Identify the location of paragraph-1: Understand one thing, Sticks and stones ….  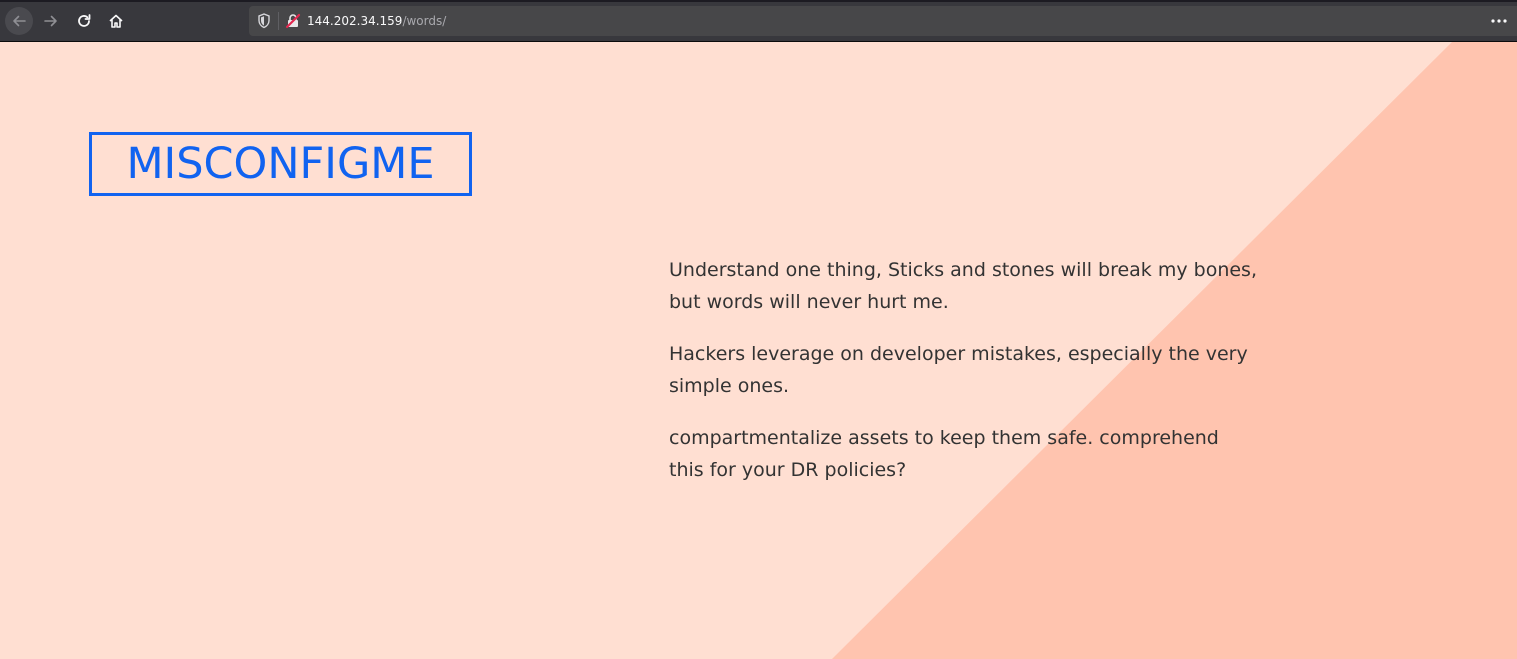
(963, 286).